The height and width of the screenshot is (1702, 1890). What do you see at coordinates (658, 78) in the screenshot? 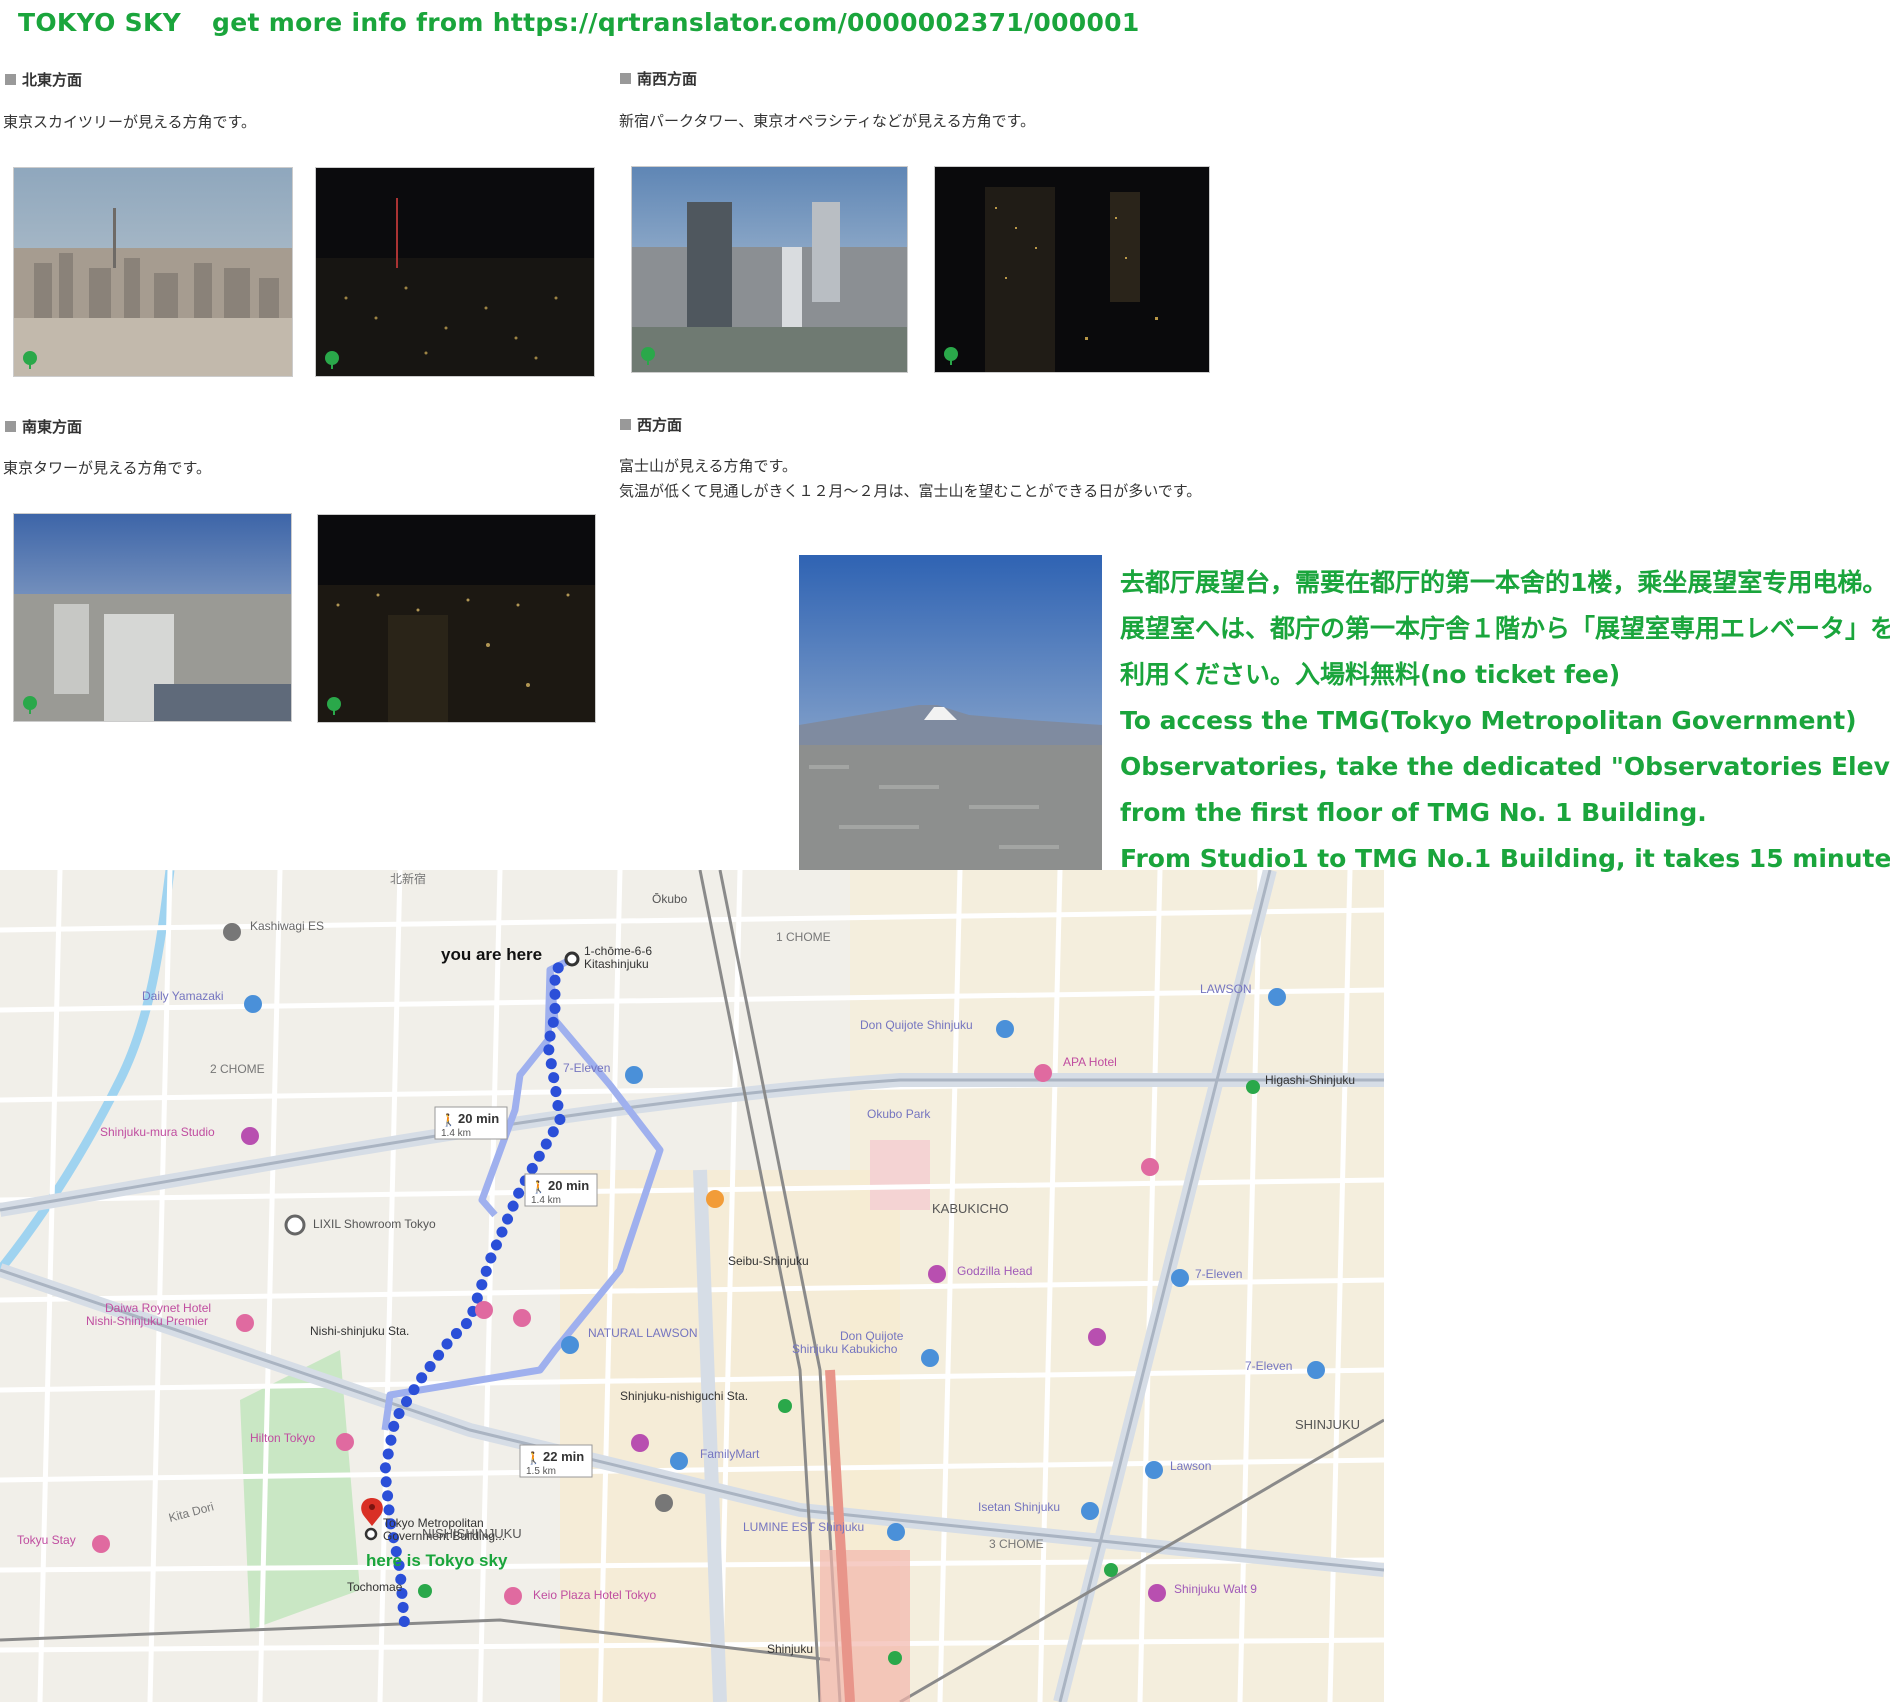
I see `section-title-southwest: 南西方面` at bounding box center [658, 78].